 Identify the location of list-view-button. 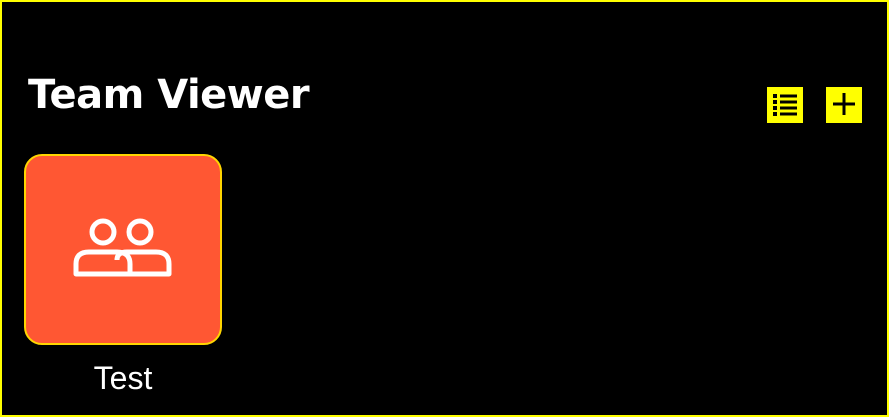
(785, 105).